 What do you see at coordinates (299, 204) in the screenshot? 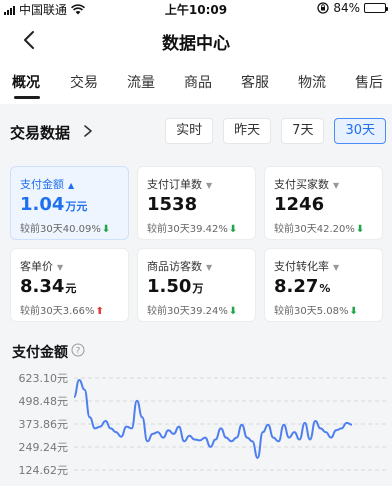
I see `metric-value: 1246` at bounding box center [299, 204].